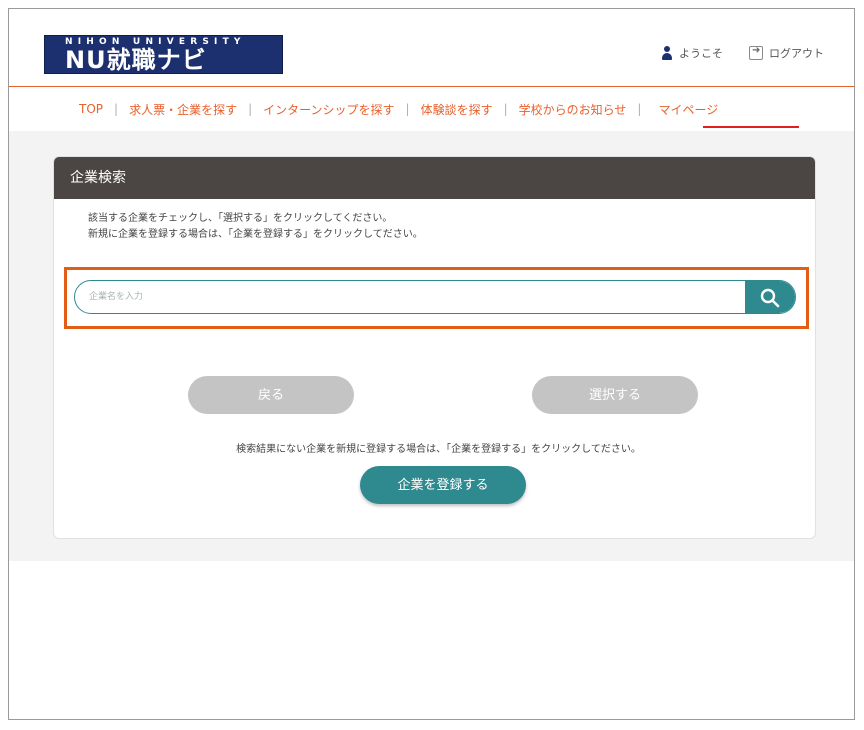  What do you see at coordinates (667, 53) in the screenshot?
I see `person-icon` at bounding box center [667, 53].